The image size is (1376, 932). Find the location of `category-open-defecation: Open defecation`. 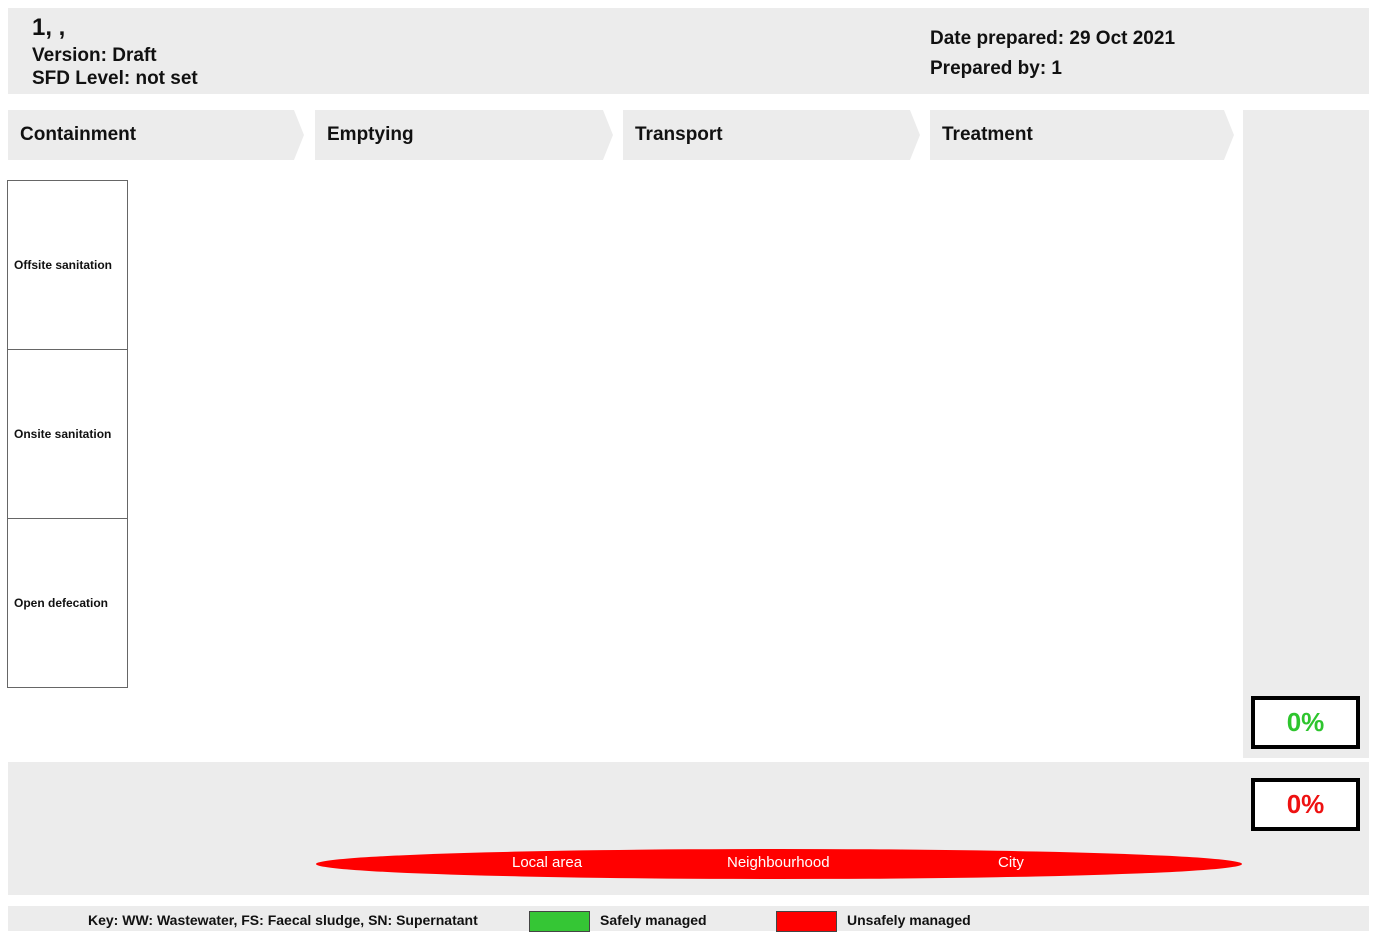

category-open-defecation: Open defecation is located at coordinates (67, 603).